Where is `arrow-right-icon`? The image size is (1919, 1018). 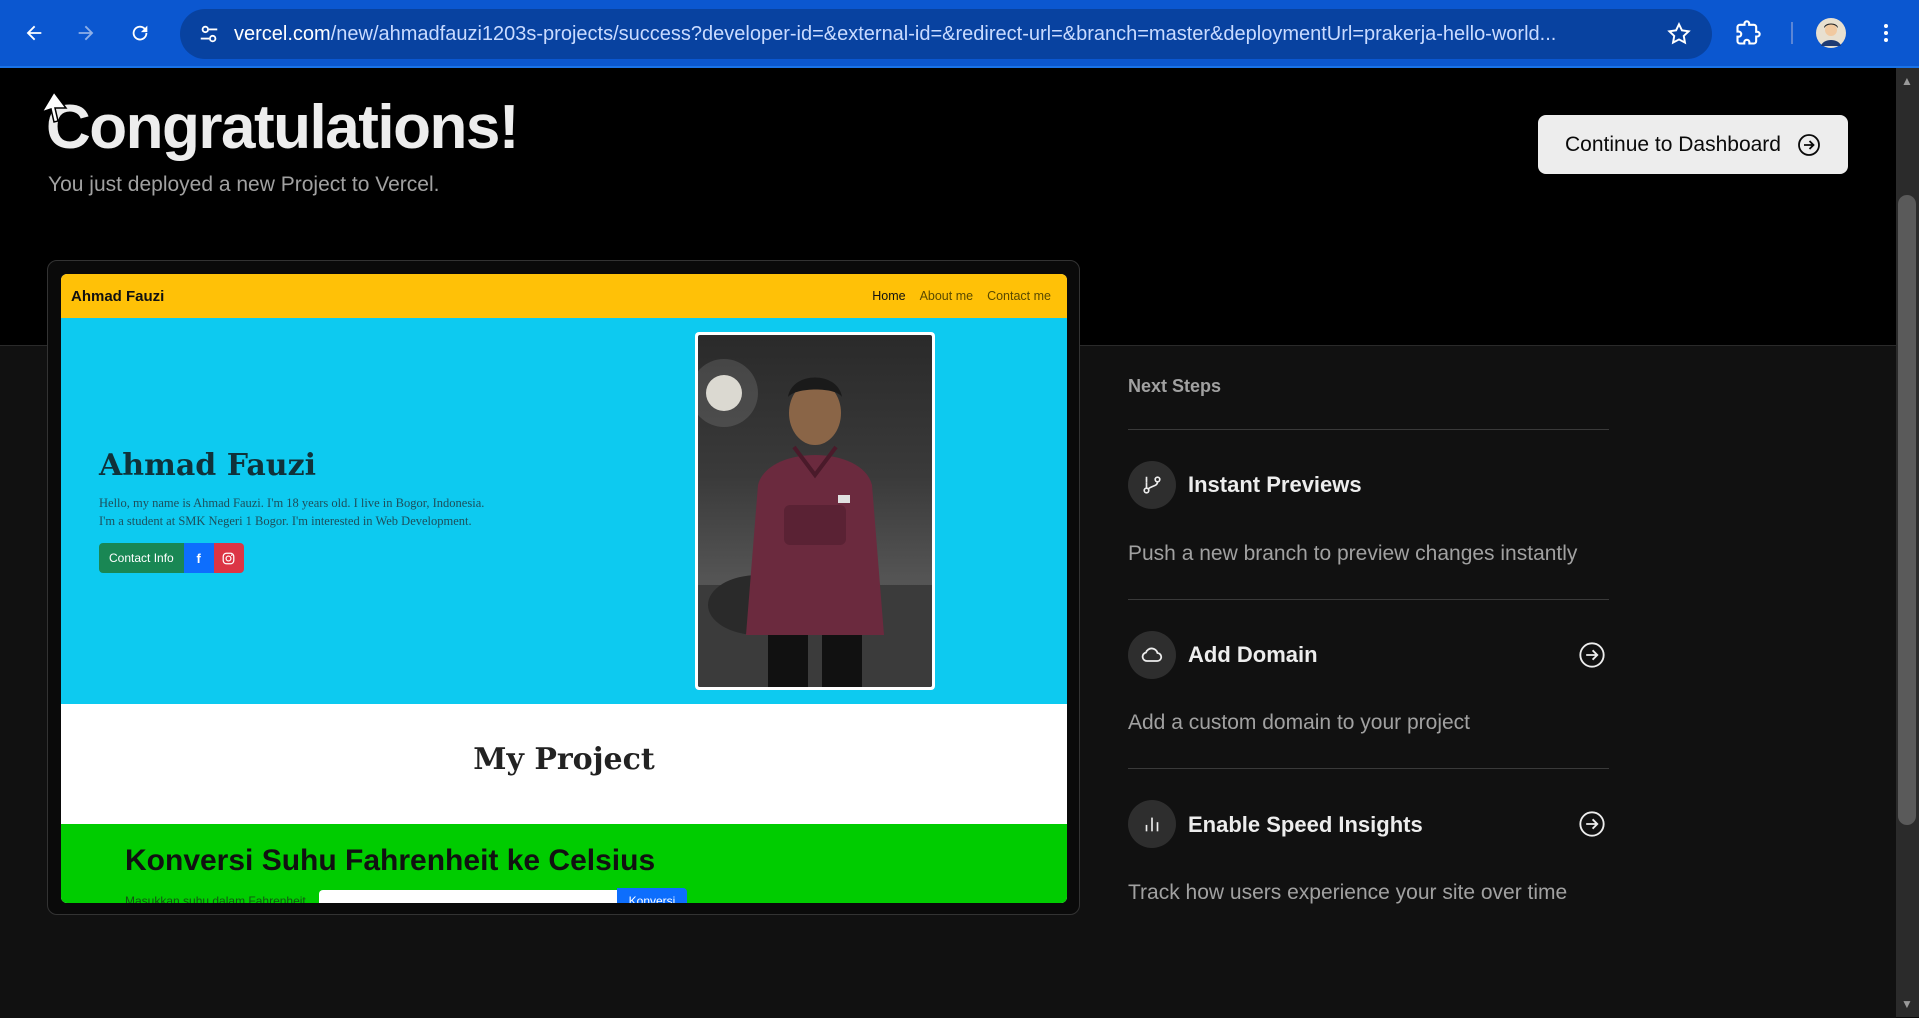 arrow-right-icon is located at coordinates (86, 33).